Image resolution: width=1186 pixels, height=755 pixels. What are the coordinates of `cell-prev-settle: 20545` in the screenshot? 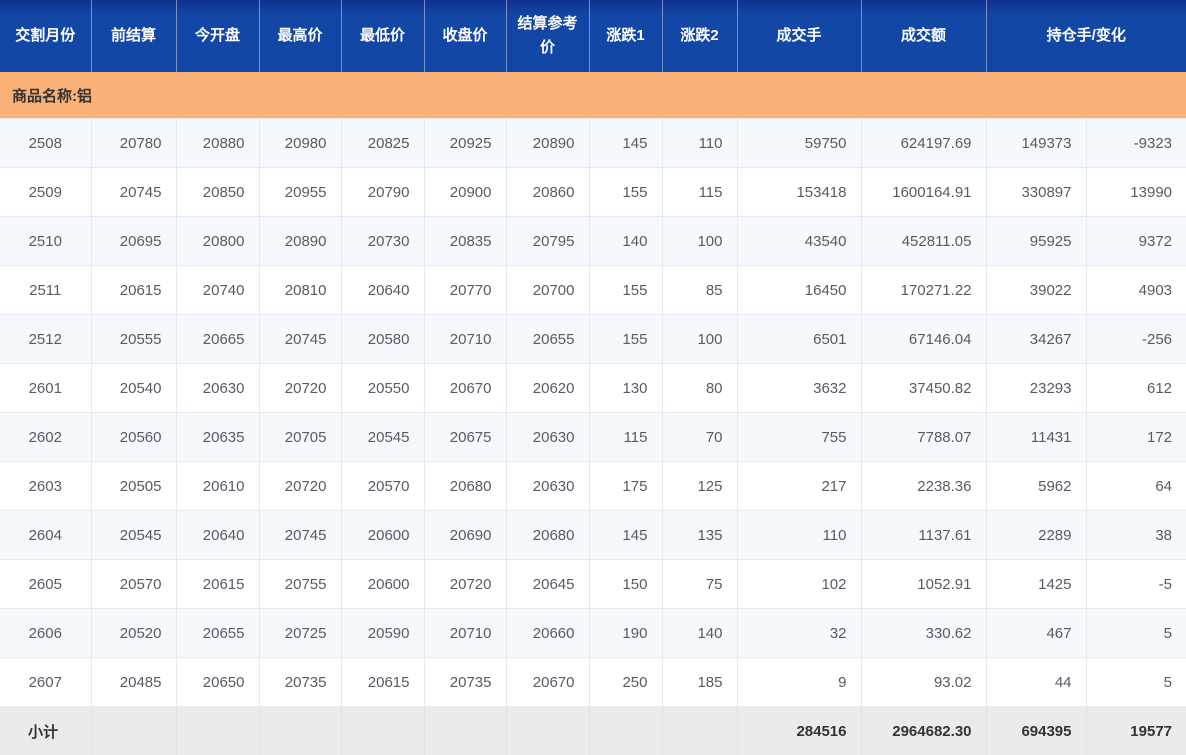 It's located at (133, 535).